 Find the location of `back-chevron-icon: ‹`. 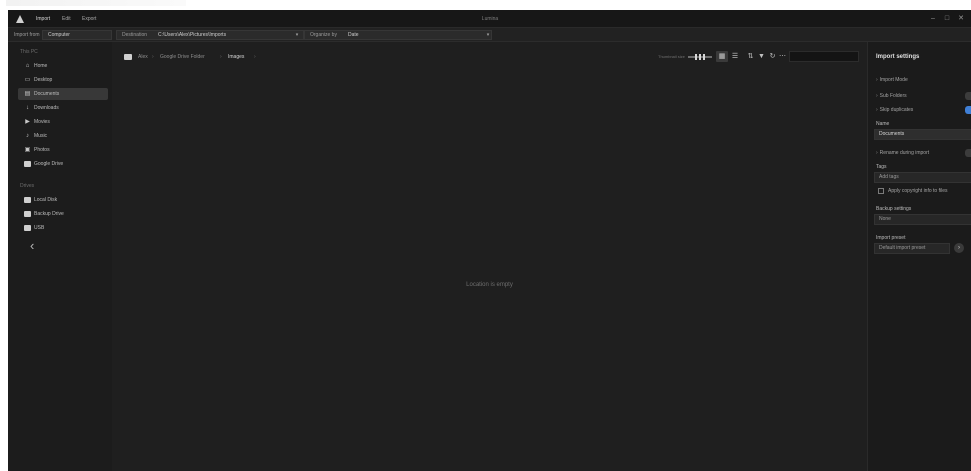

back-chevron-icon: ‹ is located at coordinates (35, 246).